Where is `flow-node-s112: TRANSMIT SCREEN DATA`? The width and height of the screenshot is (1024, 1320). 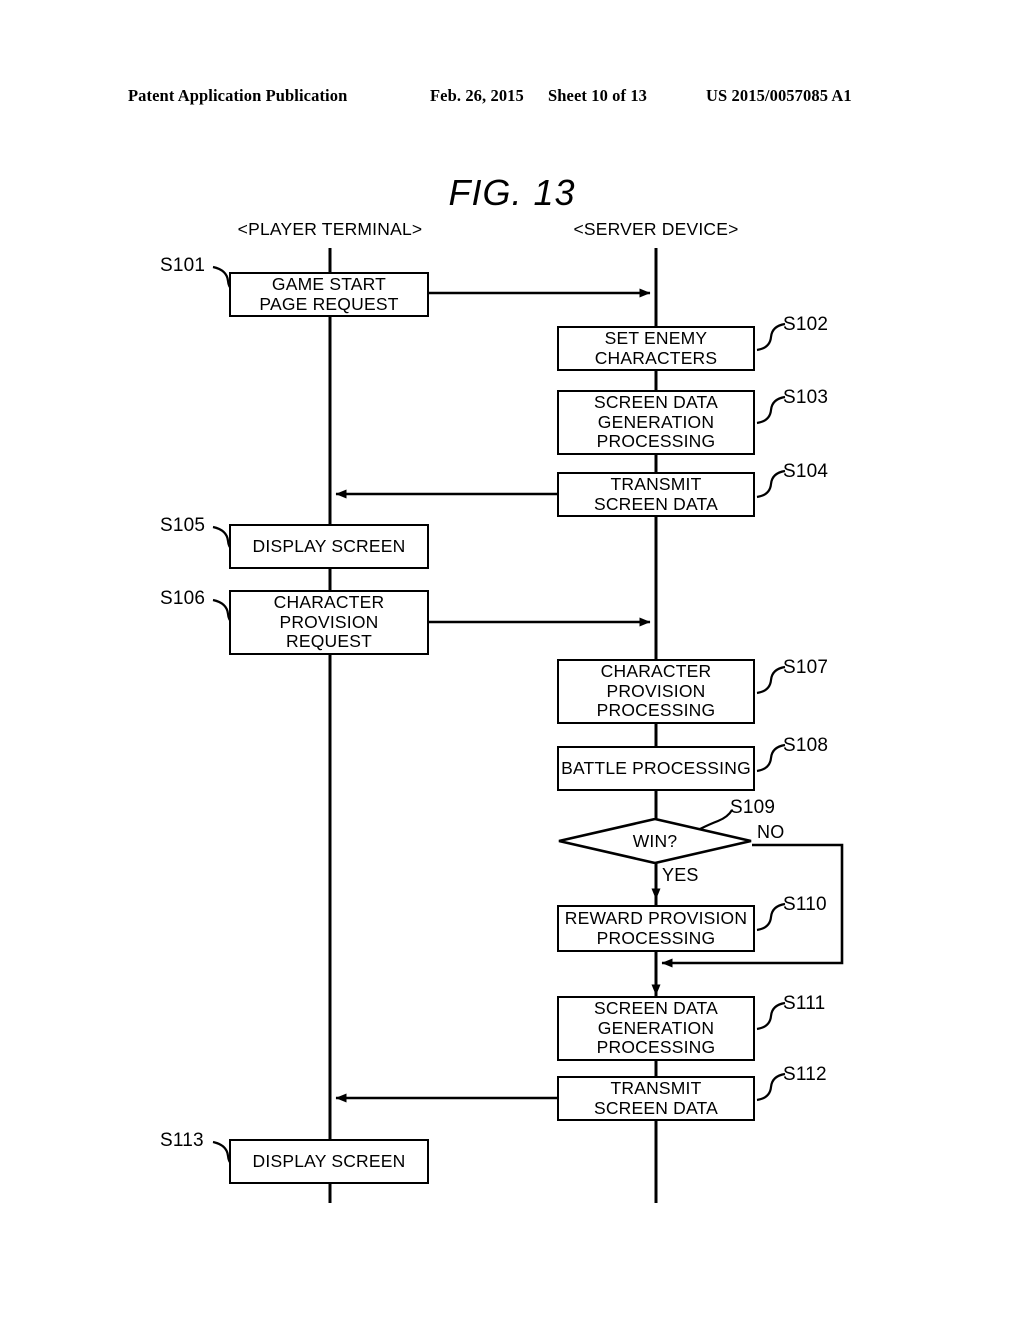 flow-node-s112: TRANSMIT SCREEN DATA is located at coordinates (656, 1098).